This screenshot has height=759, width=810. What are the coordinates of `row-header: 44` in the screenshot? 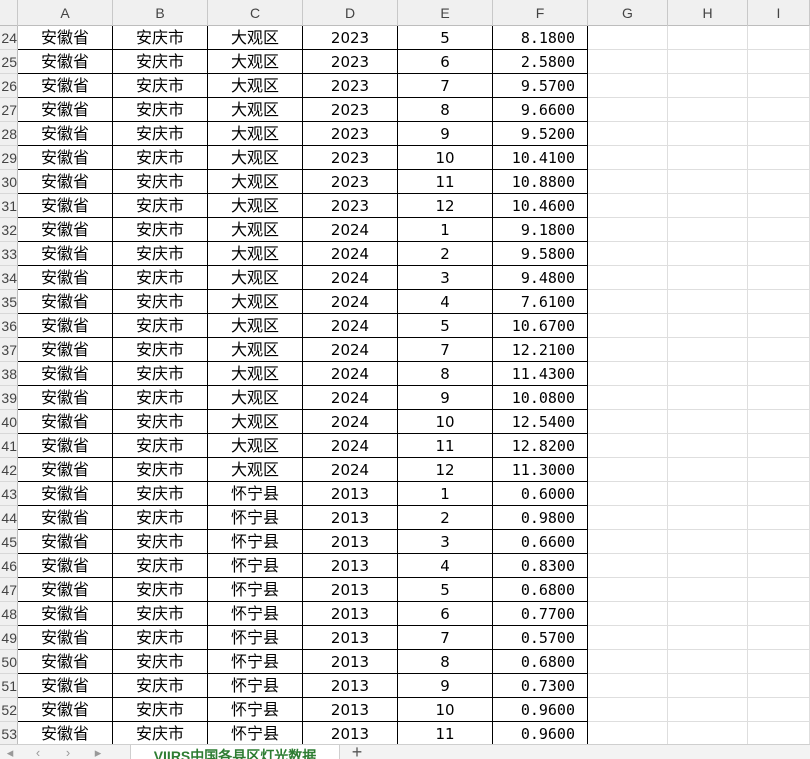 It's located at (9, 518).